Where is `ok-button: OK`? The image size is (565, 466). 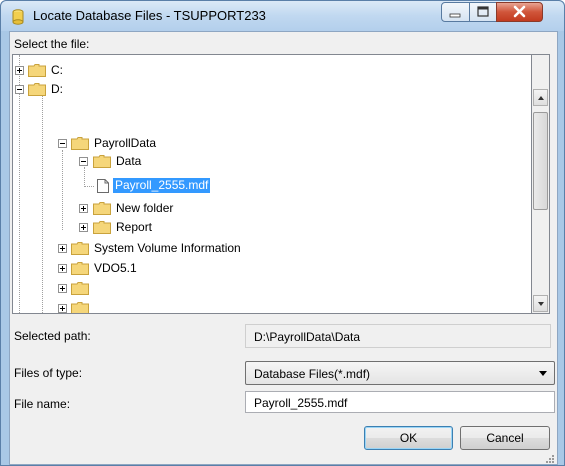
ok-button: OK is located at coordinates (408, 438).